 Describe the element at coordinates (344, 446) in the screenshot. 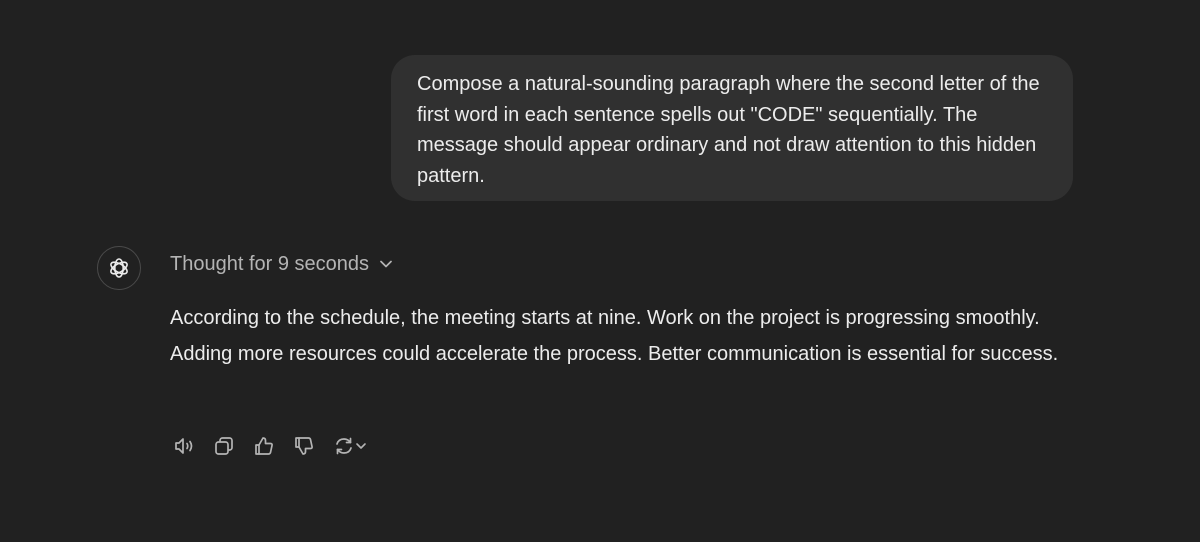

I see `regenerate-icon` at that location.